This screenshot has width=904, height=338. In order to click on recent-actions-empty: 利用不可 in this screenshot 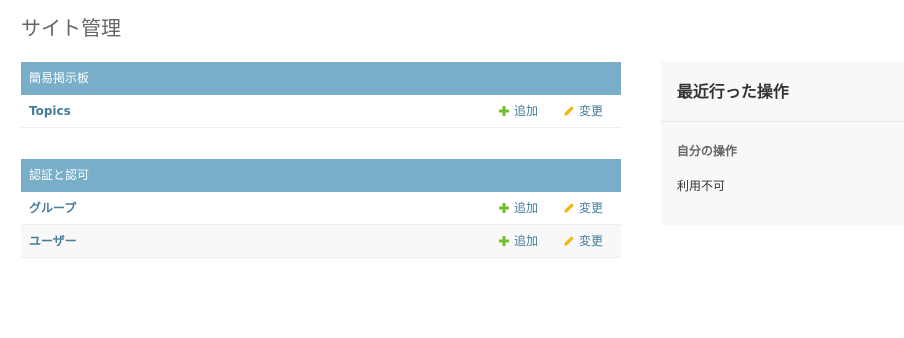, I will do `click(701, 186)`.